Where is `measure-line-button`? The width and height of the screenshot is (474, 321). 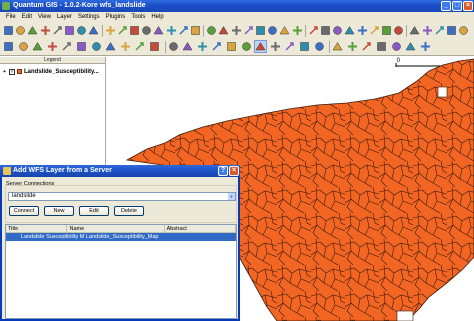
measure-line-button is located at coordinates (396, 46).